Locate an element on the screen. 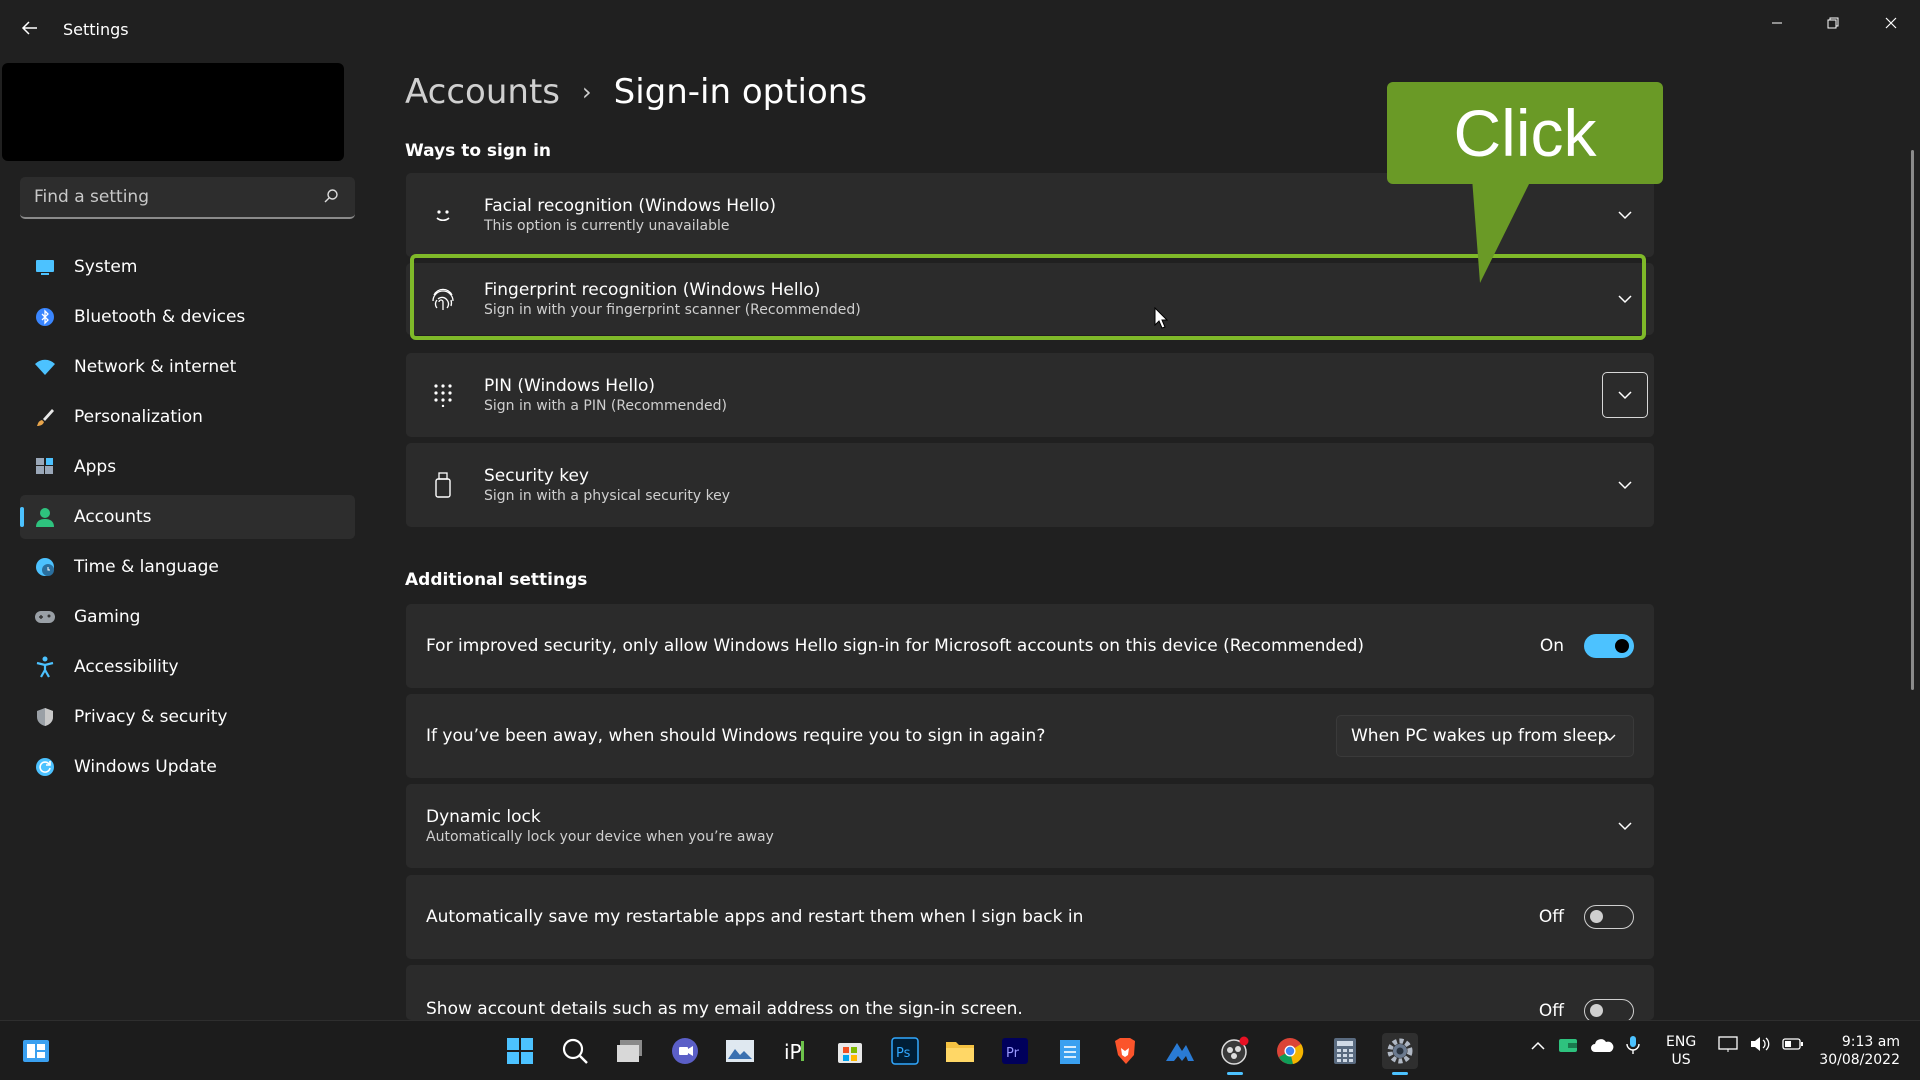 This screenshot has width=1920, height=1080. sidebar-item-label: Network & internet is located at coordinates (155, 367).